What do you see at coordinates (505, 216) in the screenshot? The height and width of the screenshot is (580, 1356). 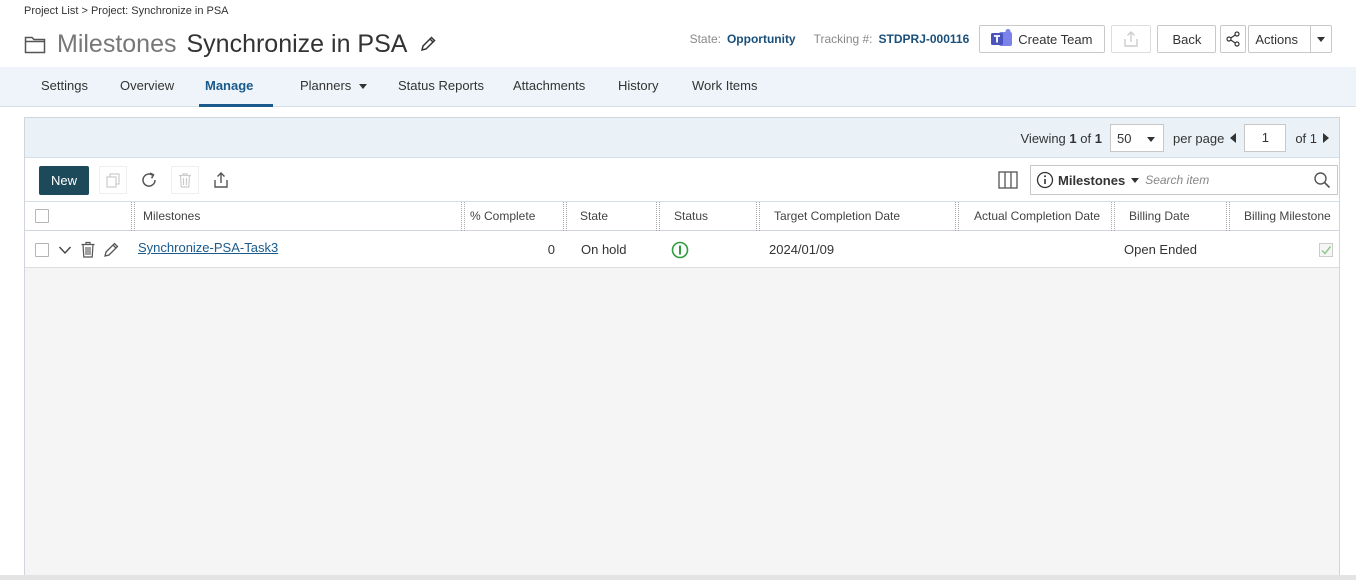 I see `column-header-complete: % Complete` at bounding box center [505, 216].